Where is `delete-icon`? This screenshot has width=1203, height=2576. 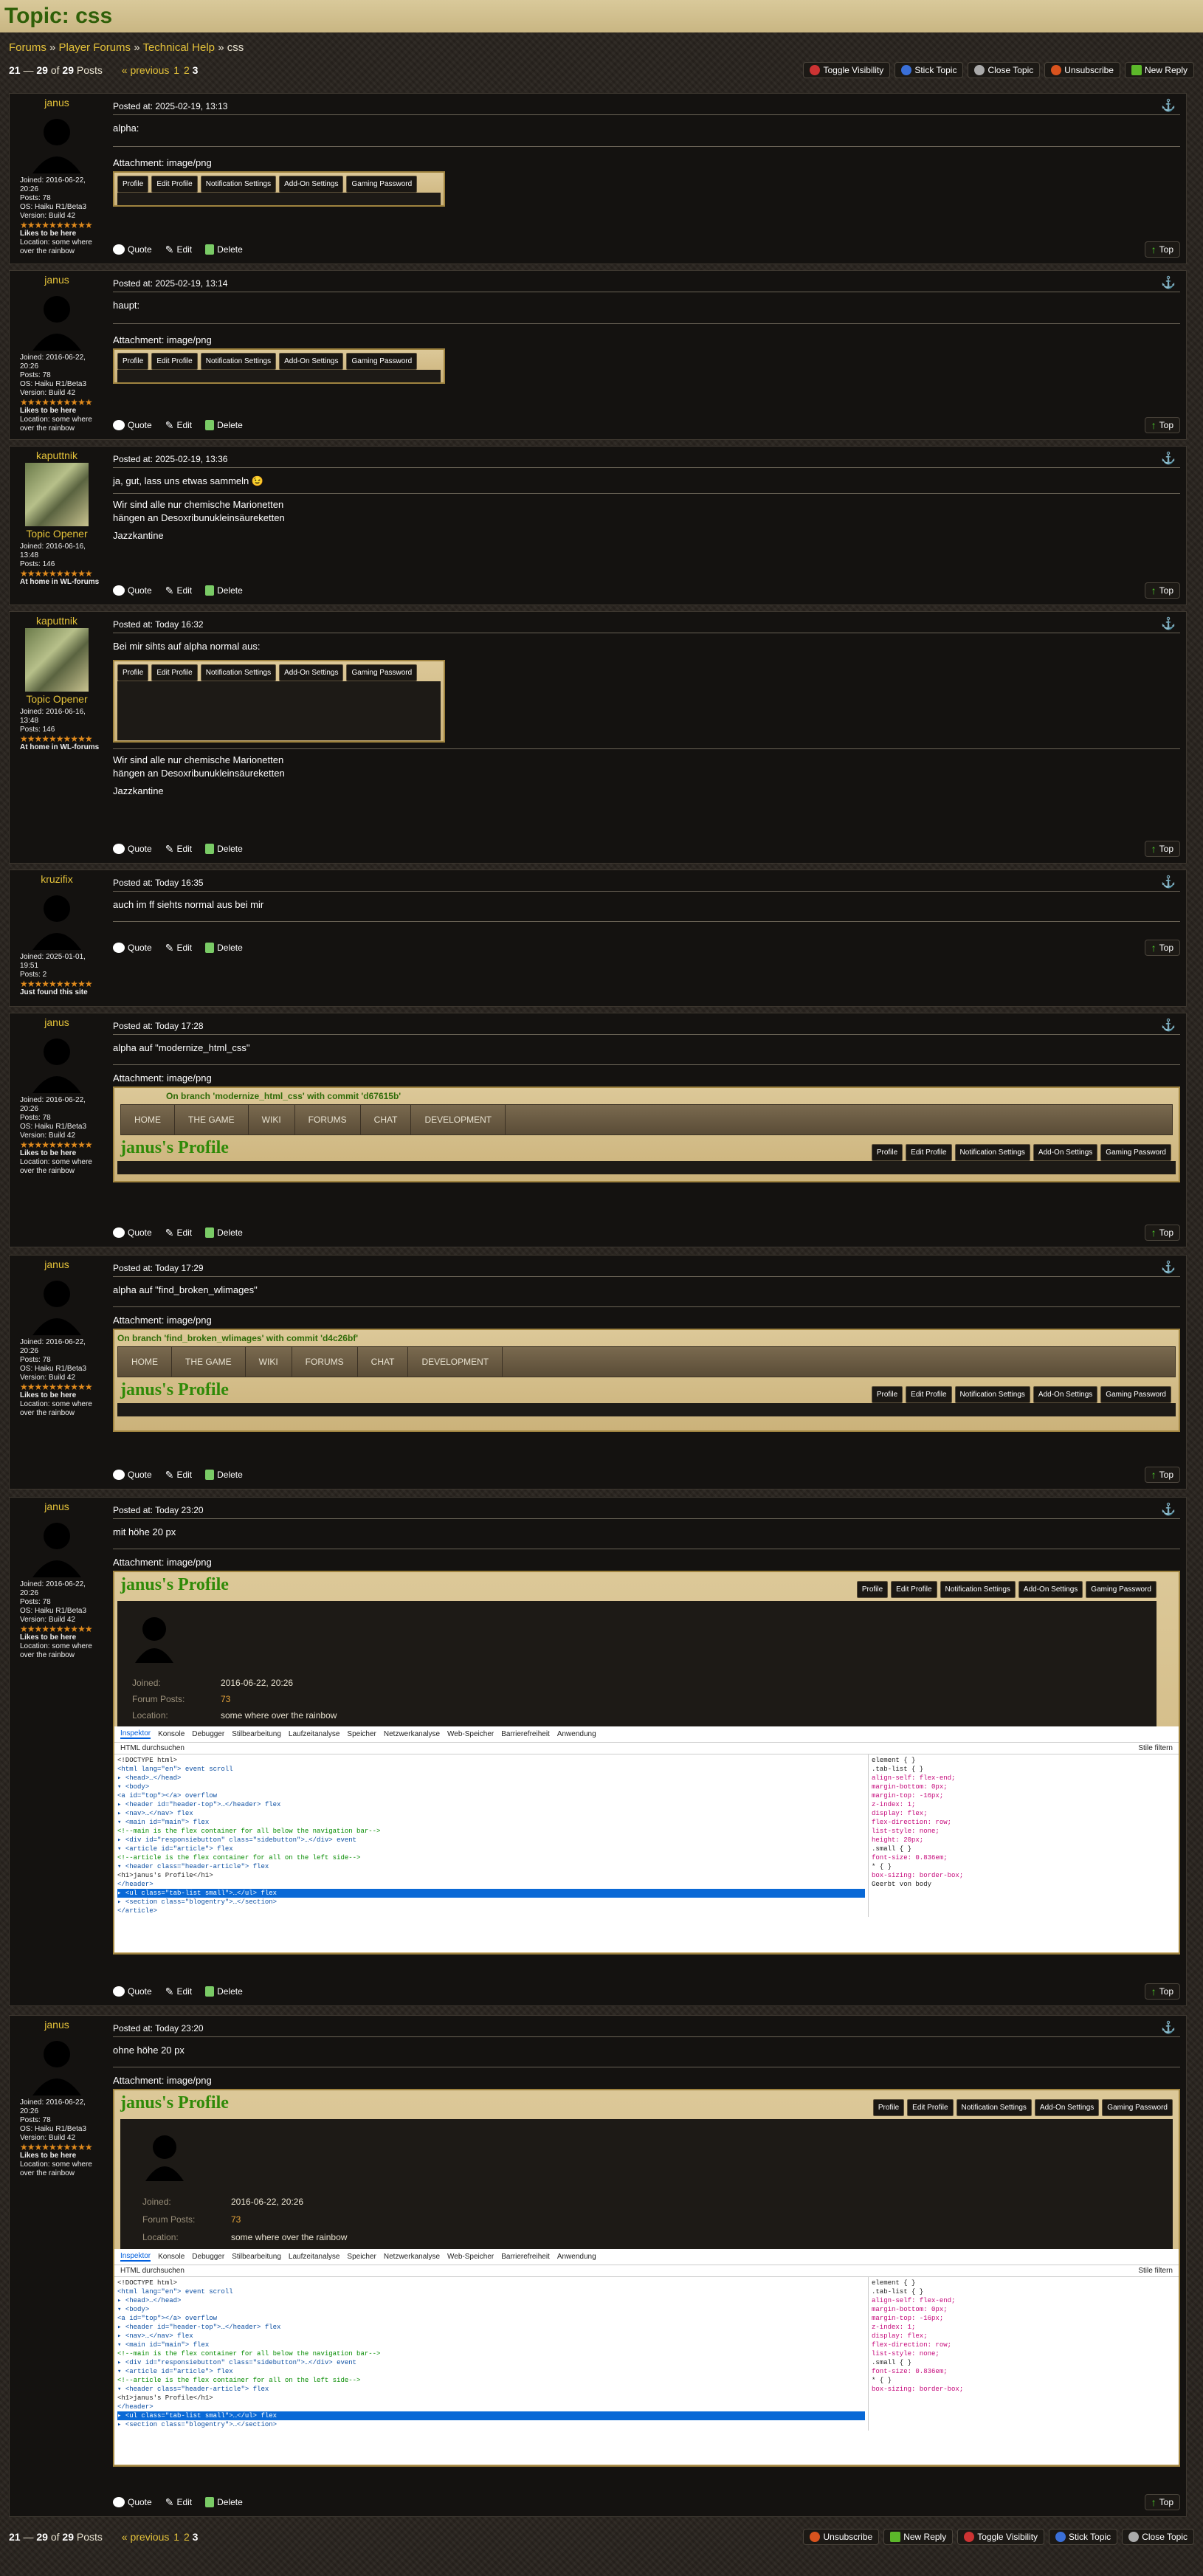 delete-icon is located at coordinates (210, 590).